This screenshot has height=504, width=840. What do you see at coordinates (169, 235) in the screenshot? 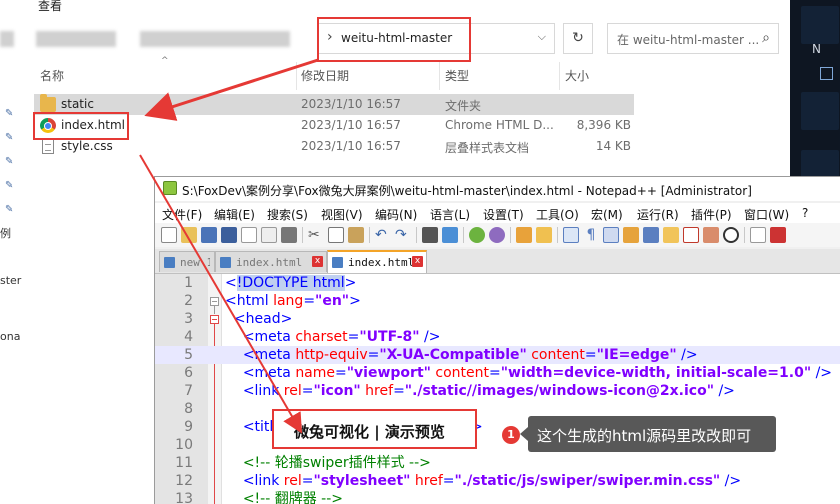
I see `new-file-icon` at bounding box center [169, 235].